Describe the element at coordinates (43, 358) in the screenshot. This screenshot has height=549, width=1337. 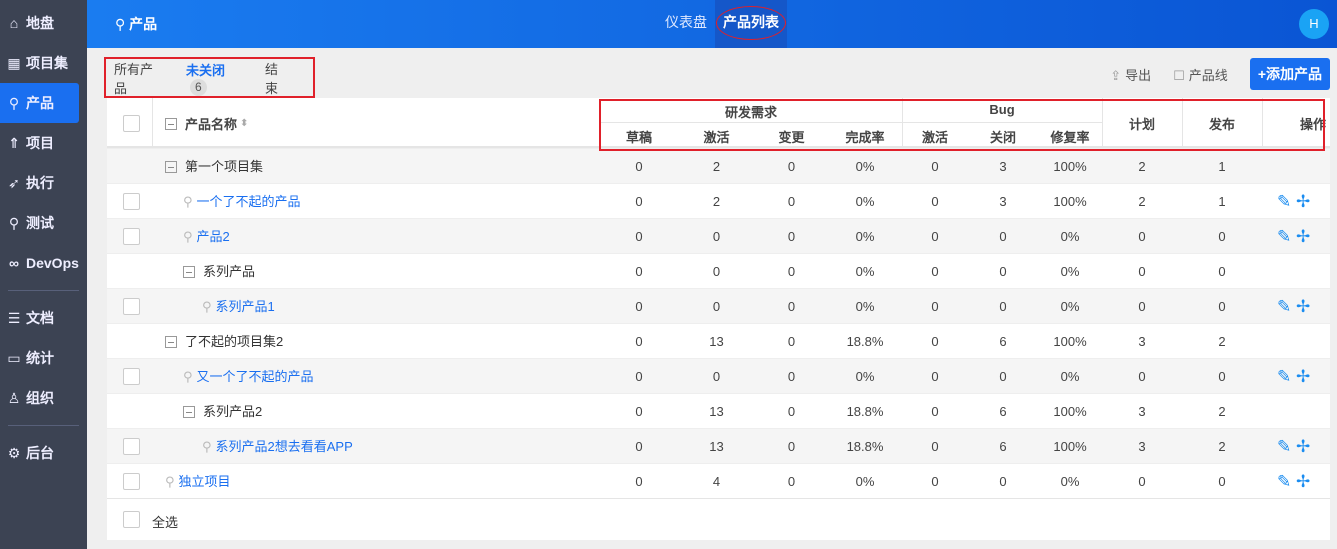
I see `sidebar-item-8: ▭ 统计` at that location.